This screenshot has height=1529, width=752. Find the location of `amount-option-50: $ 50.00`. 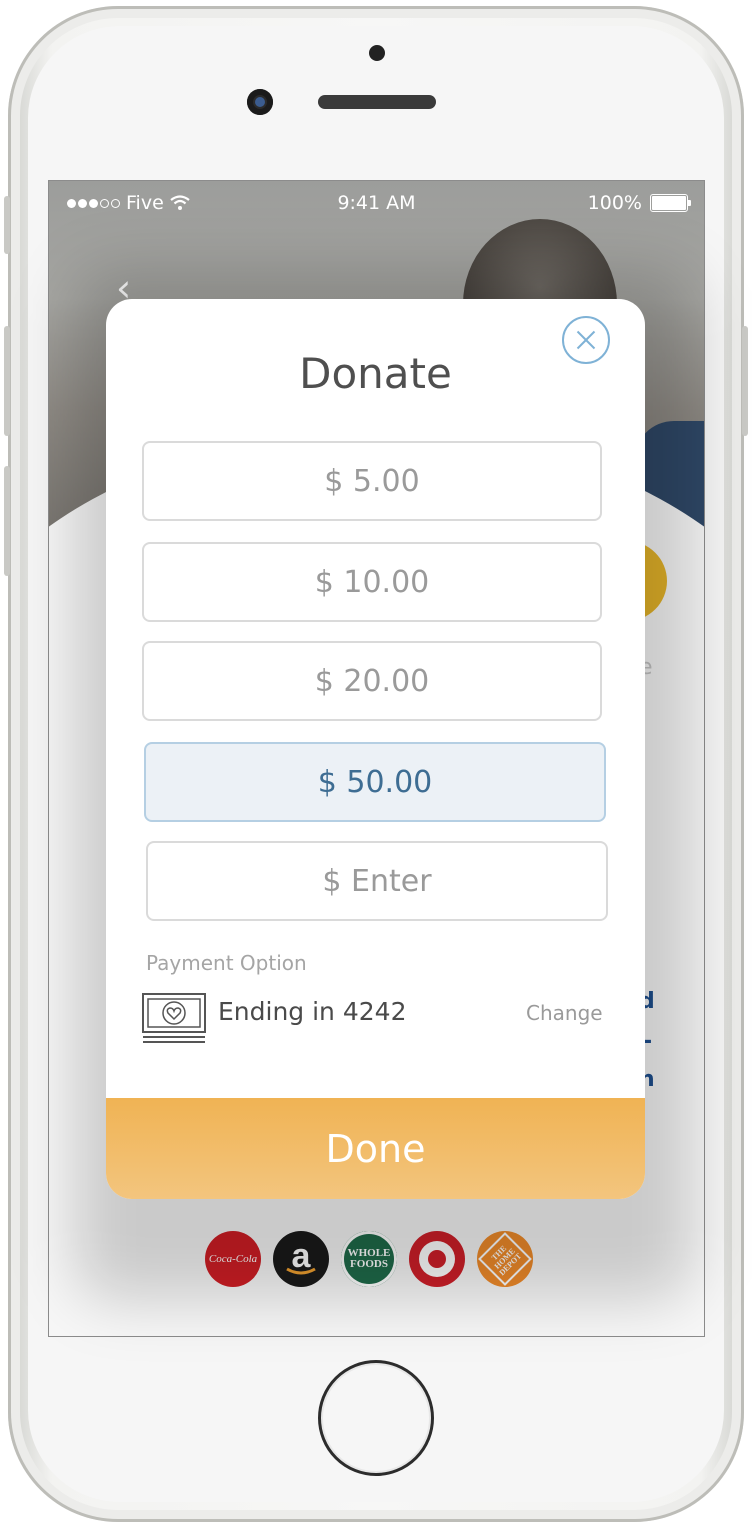

amount-option-50: $ 50.00 is located at coordinates (375, 782).